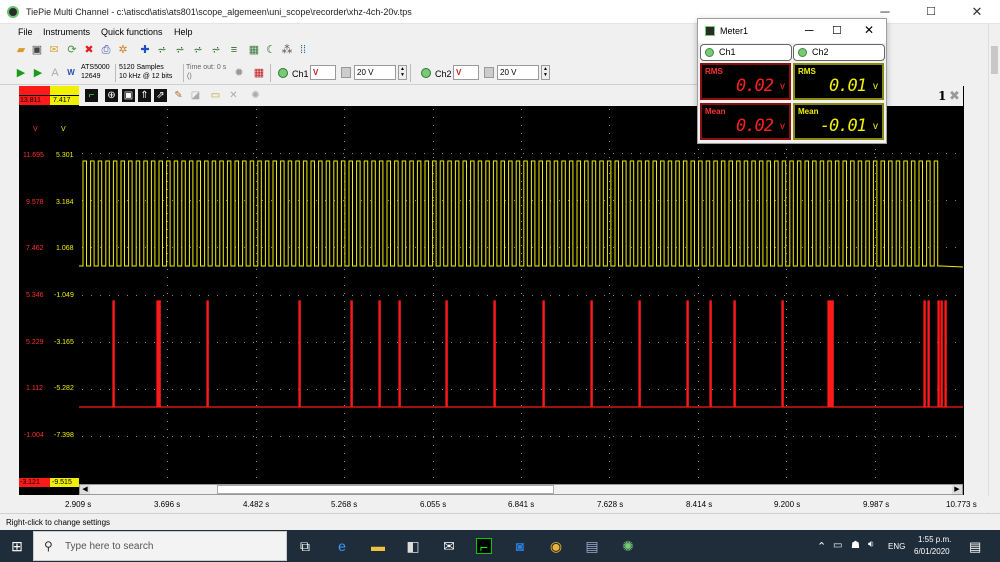 This screenshot has width=1000, height=562. I want to click on ch2-status-icon, so click(426, 73).